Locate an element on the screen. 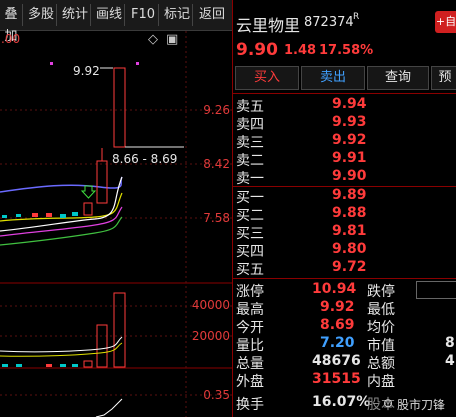 Image resolution: width=456 pixels, height=417 pixels. limit-down-box is located at coordinates (436, 290).